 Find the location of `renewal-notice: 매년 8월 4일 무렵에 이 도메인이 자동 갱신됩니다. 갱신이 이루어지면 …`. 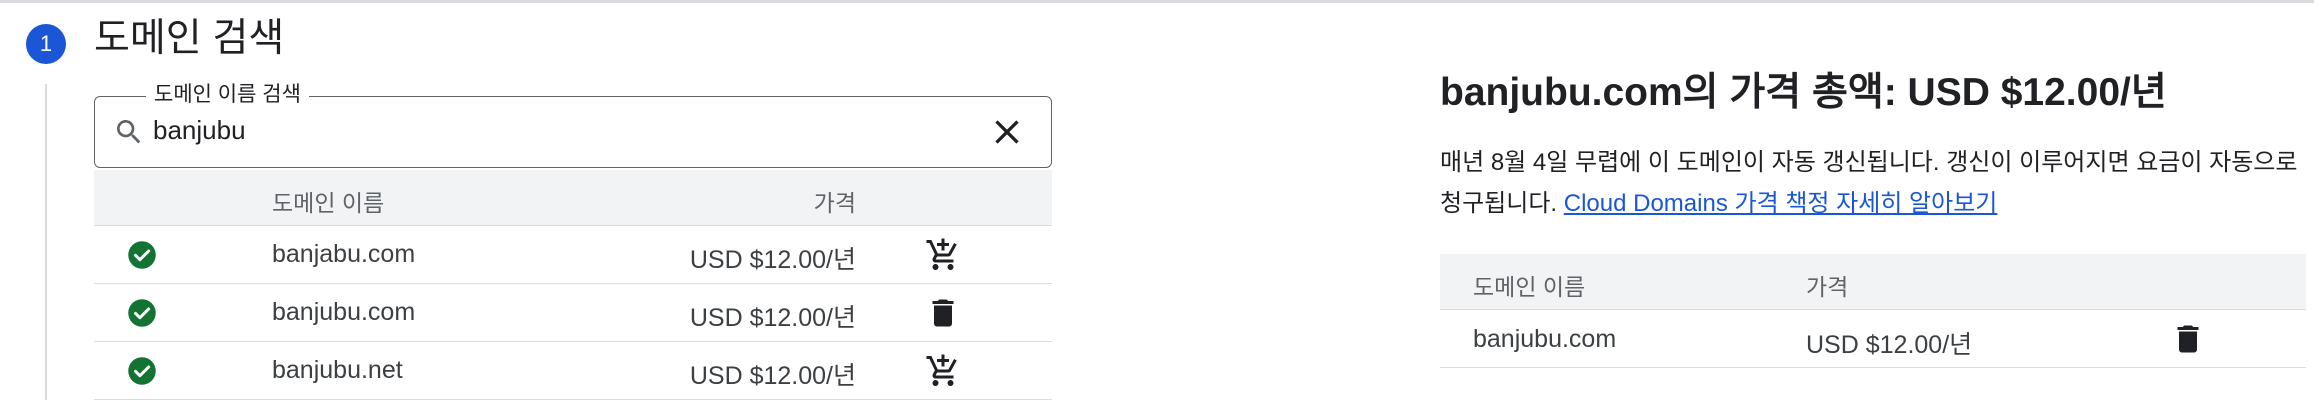

renewal-notice: 매년 8월 4일 무렵에 이 도메인이 자동 갱신됩니다. 갱신이 이루어지면 … is located at coordinates (1870, 183).